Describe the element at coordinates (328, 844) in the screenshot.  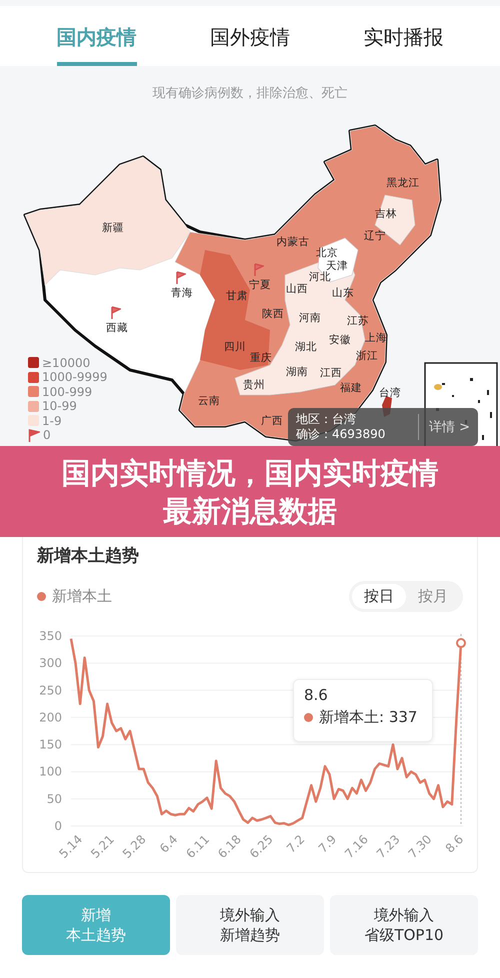
I see `x-tick-label: 7.9` at that location.